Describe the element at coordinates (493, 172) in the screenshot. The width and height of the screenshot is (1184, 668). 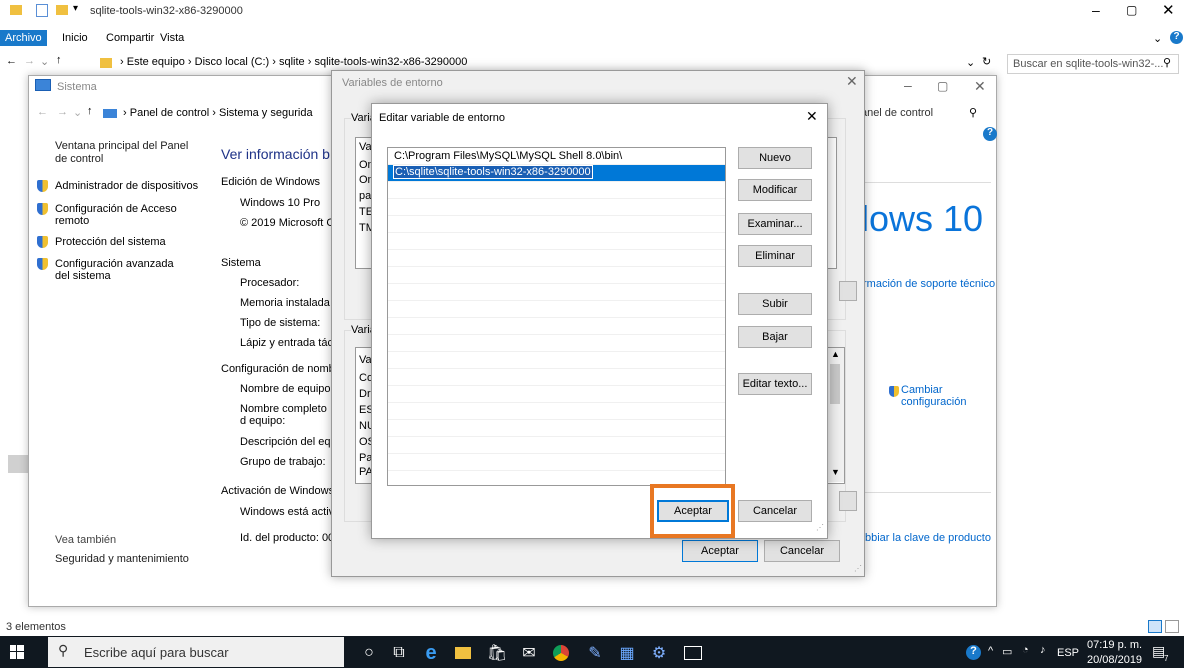
I see `path-edit-input: C:\sqlite\sqlite-tools-win32-x86-3290000` at that location.